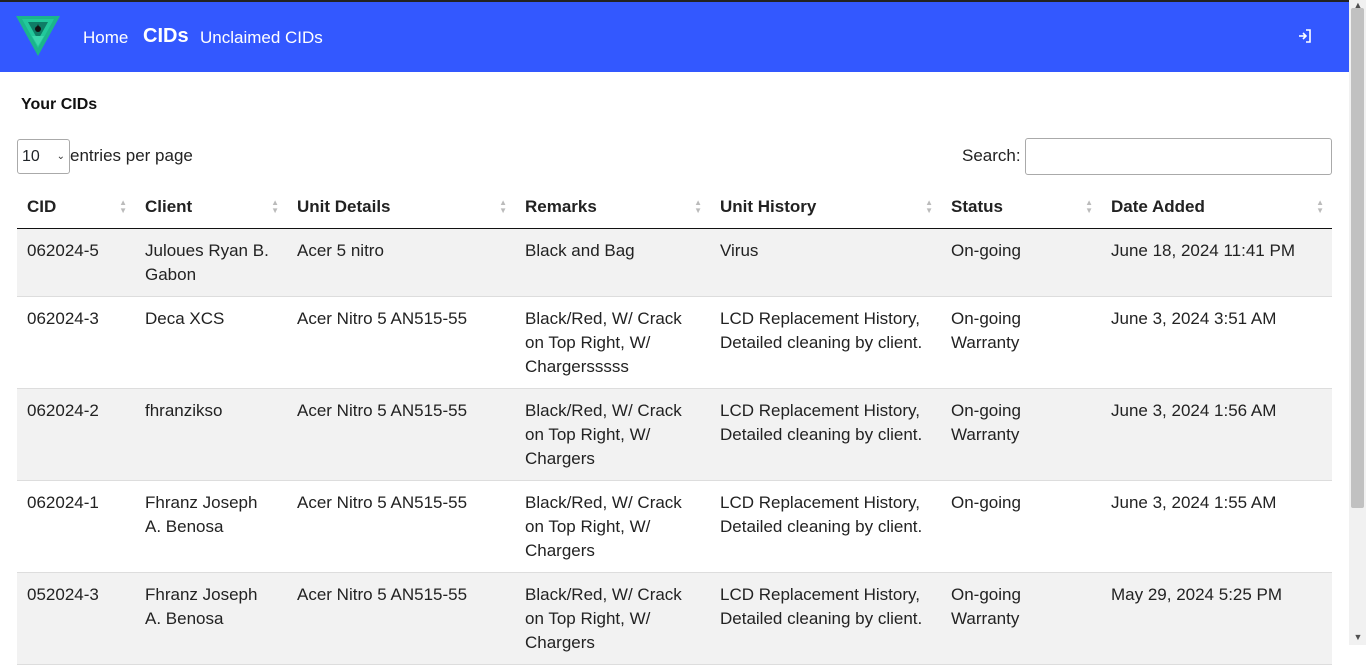 The image size is (1366, 665). I want to click on column-header-date-added: Date Added ▲ ▼, so click(1216, 207).